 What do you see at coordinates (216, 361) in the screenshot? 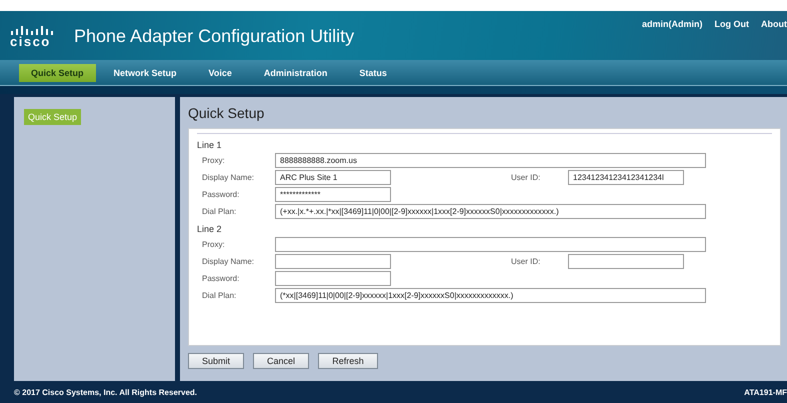
I see `action-button: Submit` at bounding box center [216, 361].